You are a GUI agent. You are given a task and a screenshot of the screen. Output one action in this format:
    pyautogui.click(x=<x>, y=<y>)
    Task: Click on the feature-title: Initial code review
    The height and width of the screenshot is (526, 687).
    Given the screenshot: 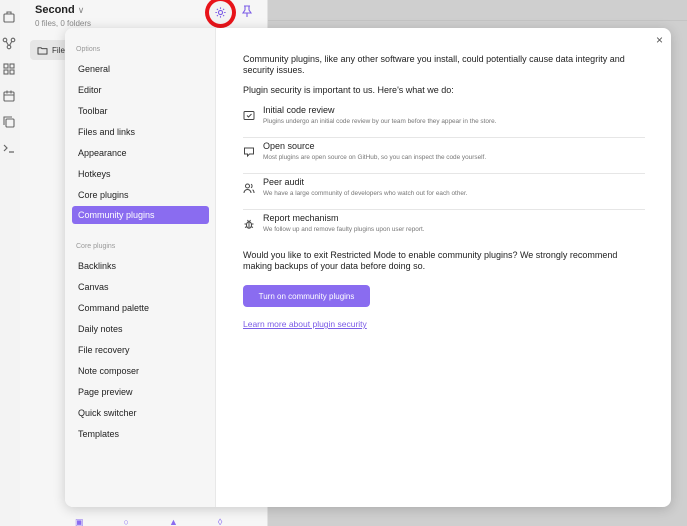 What is the action you would take?
    pyautogui.click(x=299, y=110)
    